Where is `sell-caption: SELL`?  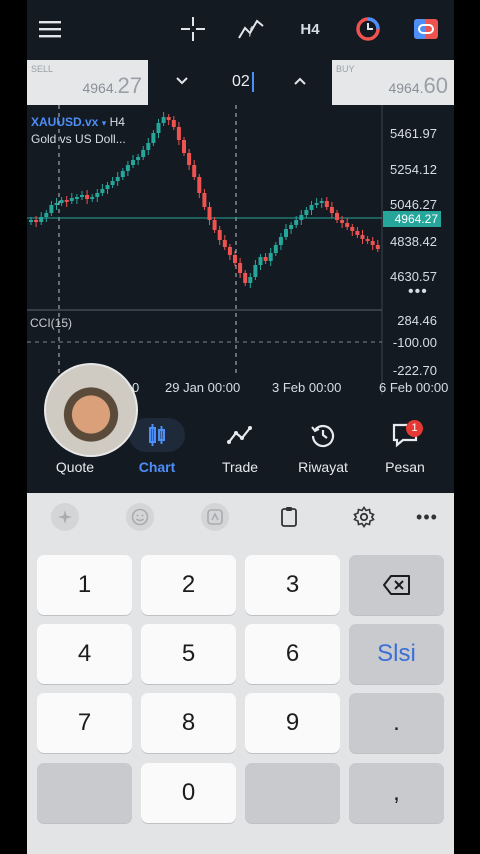
sell-caption: SELL is located at coordinates (42, 69).